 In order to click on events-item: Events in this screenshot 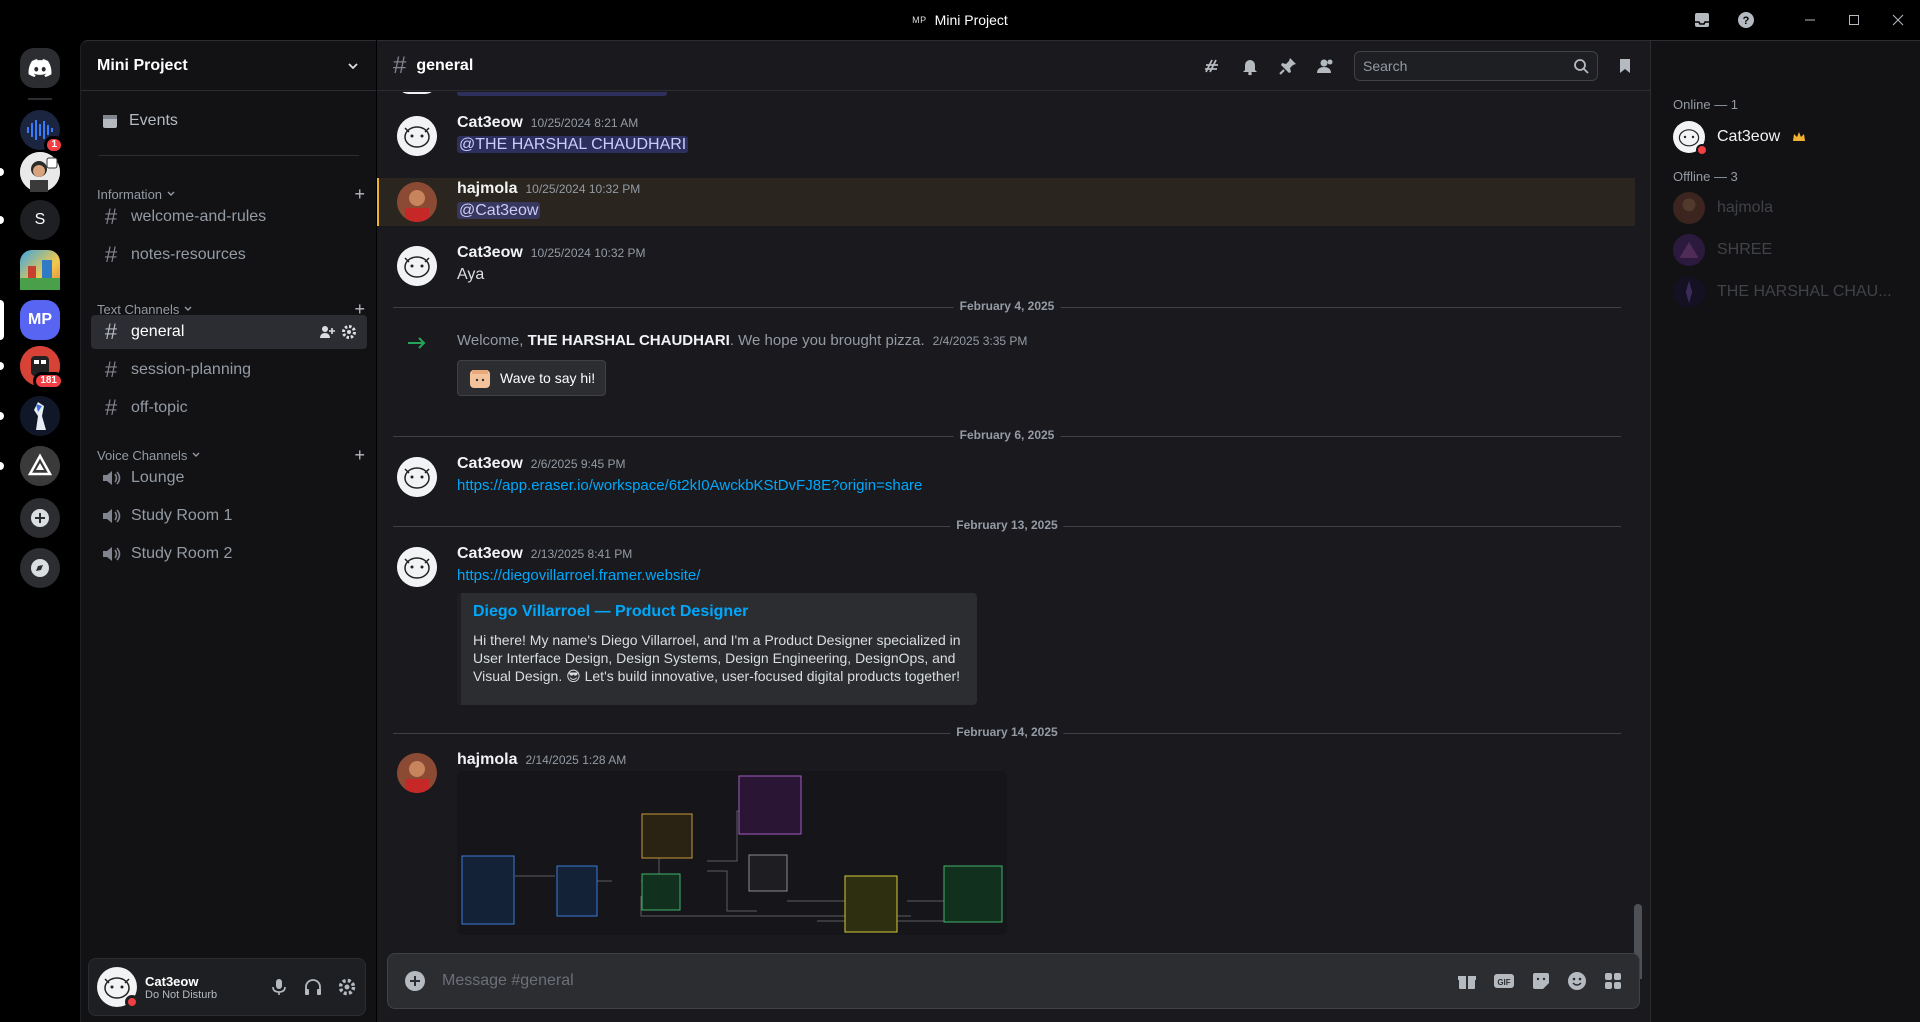, I will do `click(229, 121)`.